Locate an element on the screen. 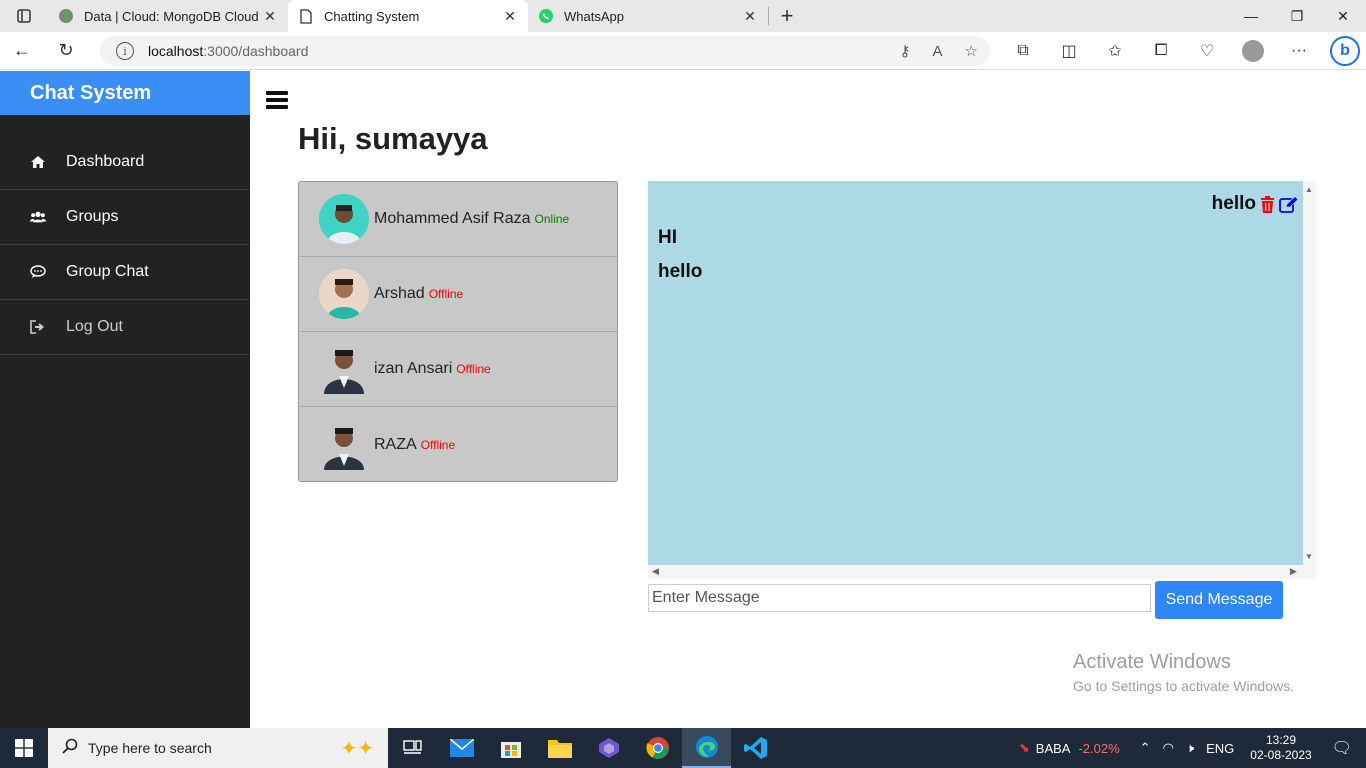 The height and width of the screenshot is (768, 1366). refresh-icon: ↻ is located at coordinates (66, 50).